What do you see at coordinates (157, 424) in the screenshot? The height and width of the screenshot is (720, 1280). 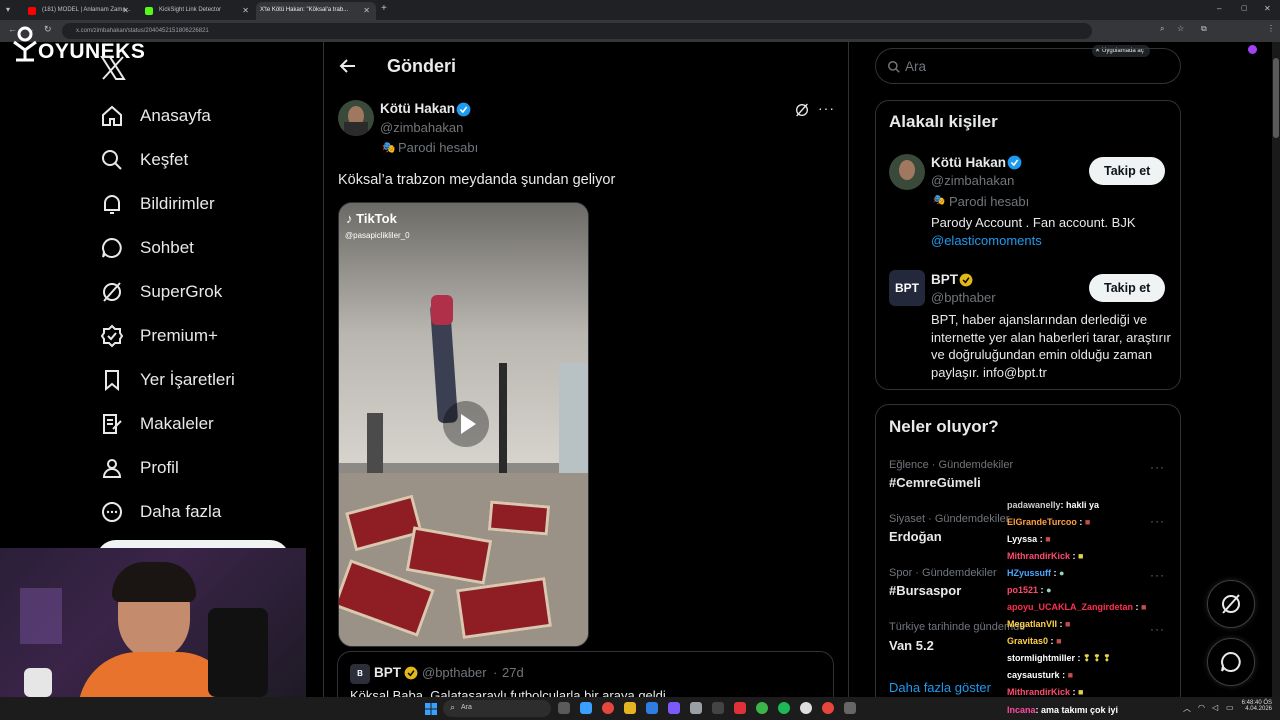 I see `nav-articles: Makaleler` at bounding box center [157, 424].